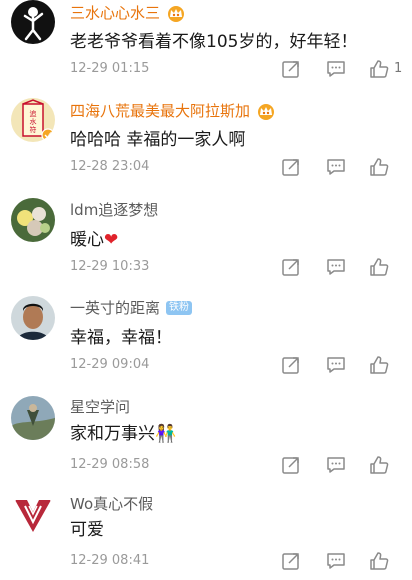 The image size is (412, 580). What do you see at coordinates (94, 240) in the screenshot?
I see `comment-text: 暖心❤` at bounding box center [94, 240].